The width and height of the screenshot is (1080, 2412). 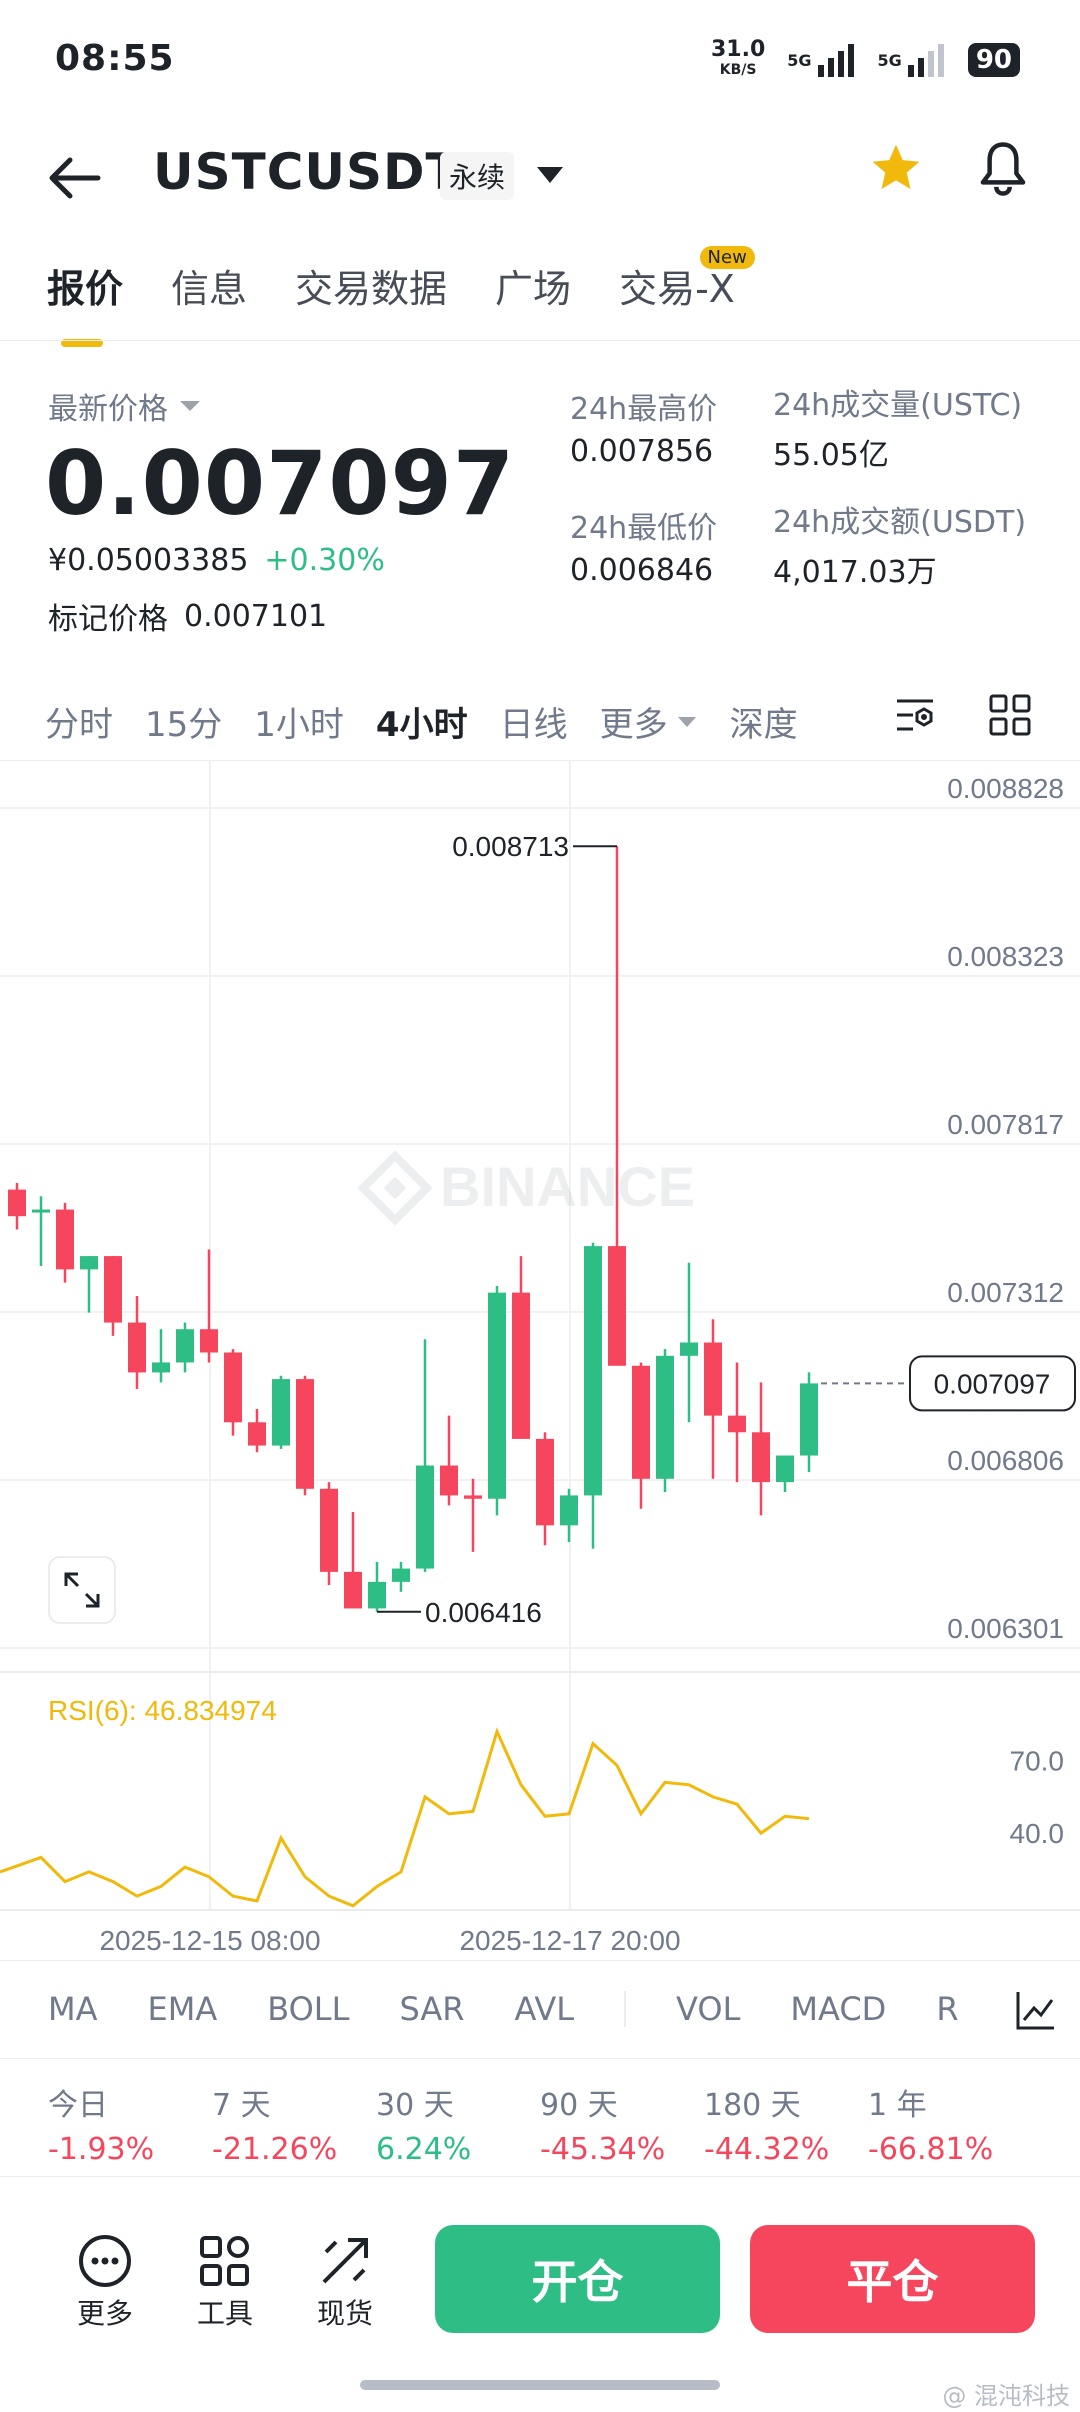 I want to click on tab-trade-x: 交易-X New, so click(x=687, y=279).